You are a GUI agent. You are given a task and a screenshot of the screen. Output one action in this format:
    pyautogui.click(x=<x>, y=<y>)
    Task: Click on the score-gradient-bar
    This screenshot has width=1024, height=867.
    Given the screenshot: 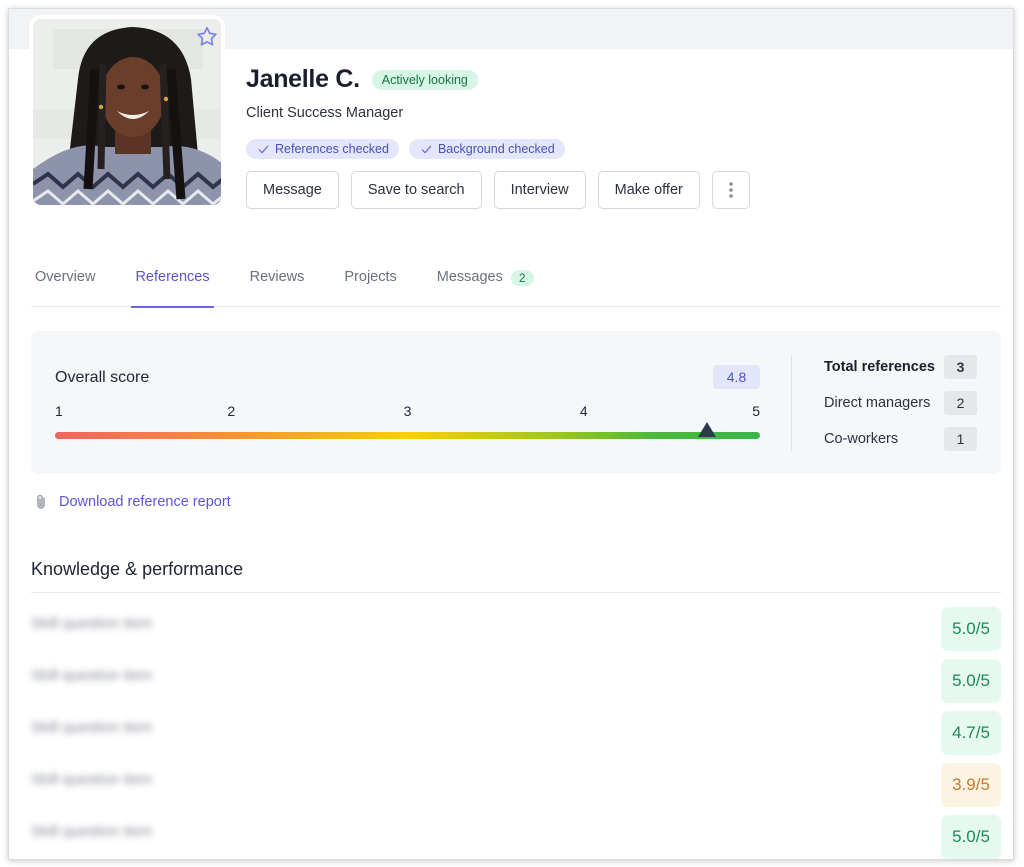 What is the action you would take?
    pyautogui.click(x=407, y=435)
    